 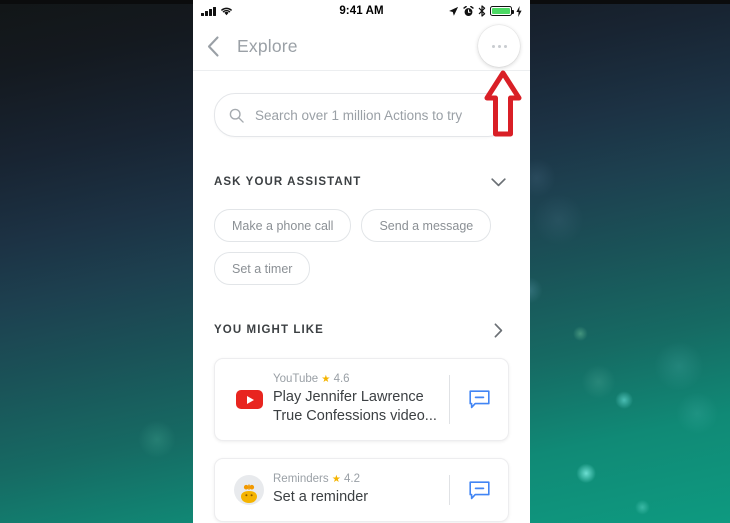 I want to click on chip-make-a-phone-call: Make a phone call, so click(x=283, y=225).